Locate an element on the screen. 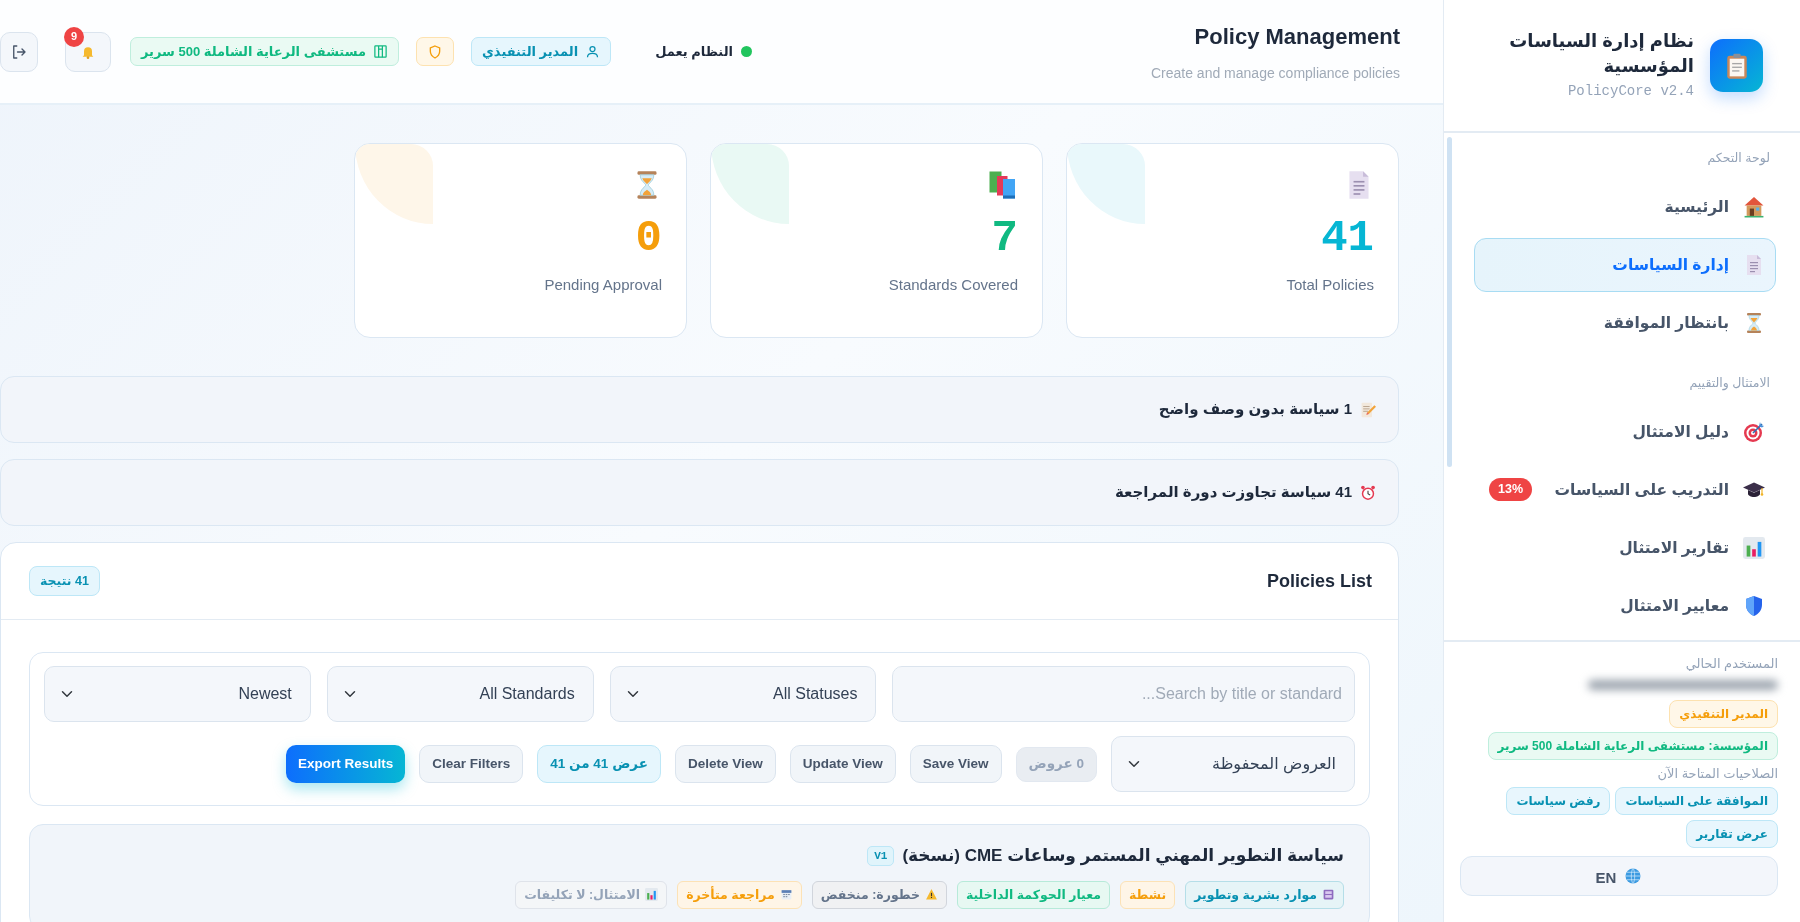 This screenshot has height=922, width=1800. section-label: الصلاحيات المتاحة الآن is located at coordinates (1717, 773).